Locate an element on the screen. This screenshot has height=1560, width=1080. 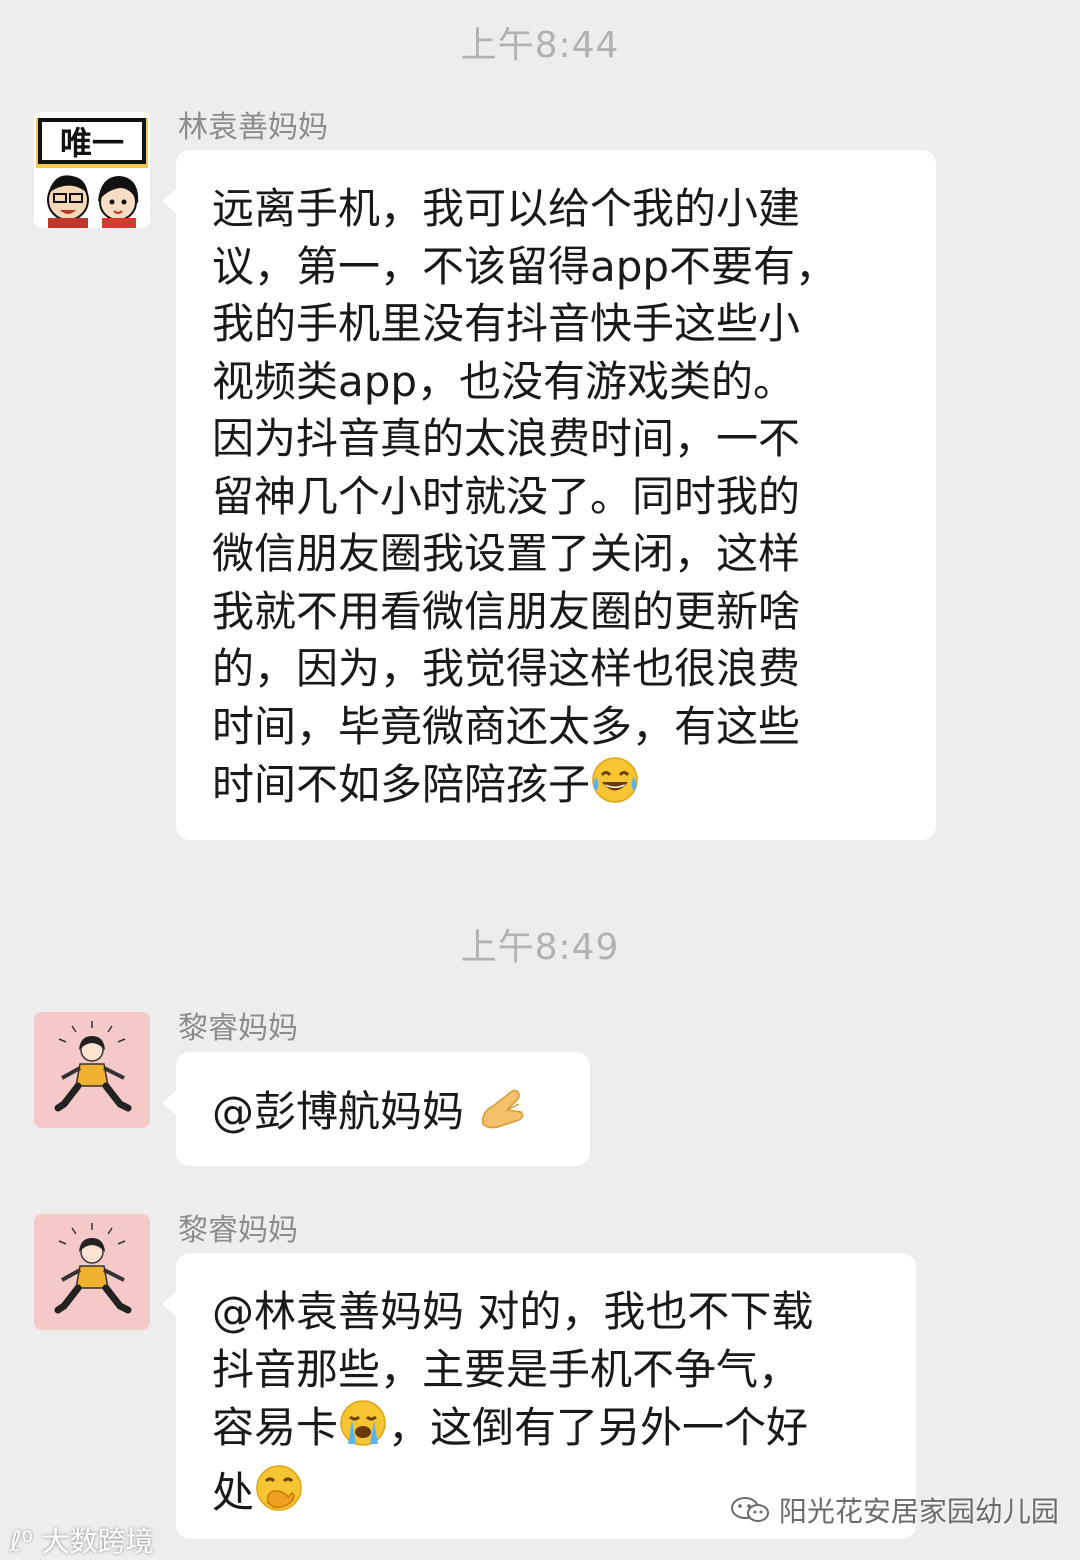
hand-over-mouth-icon is located at coordinates (279, 1495).